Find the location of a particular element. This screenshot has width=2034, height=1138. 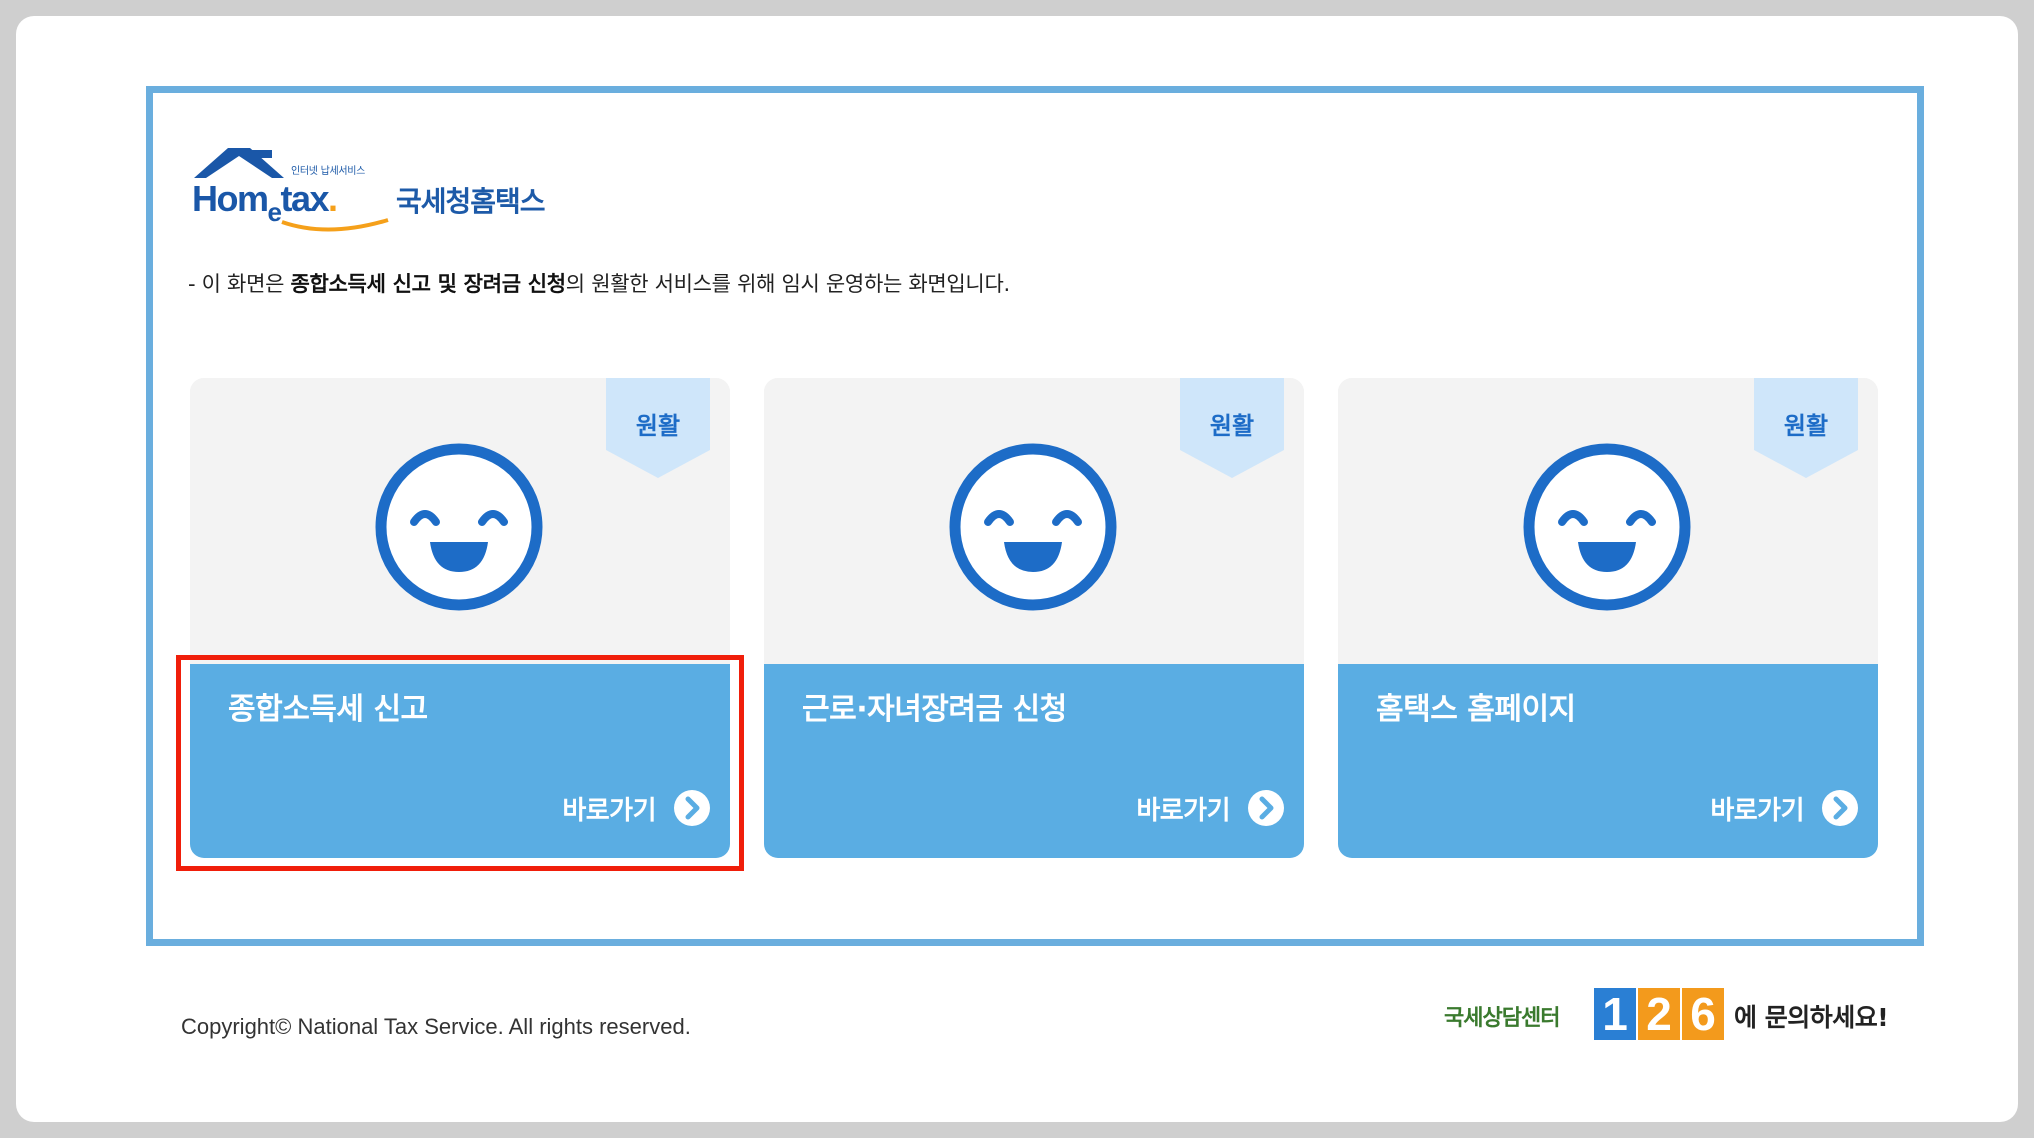

logo-wordmark: Hometax. is located at coordinates (265, 202).